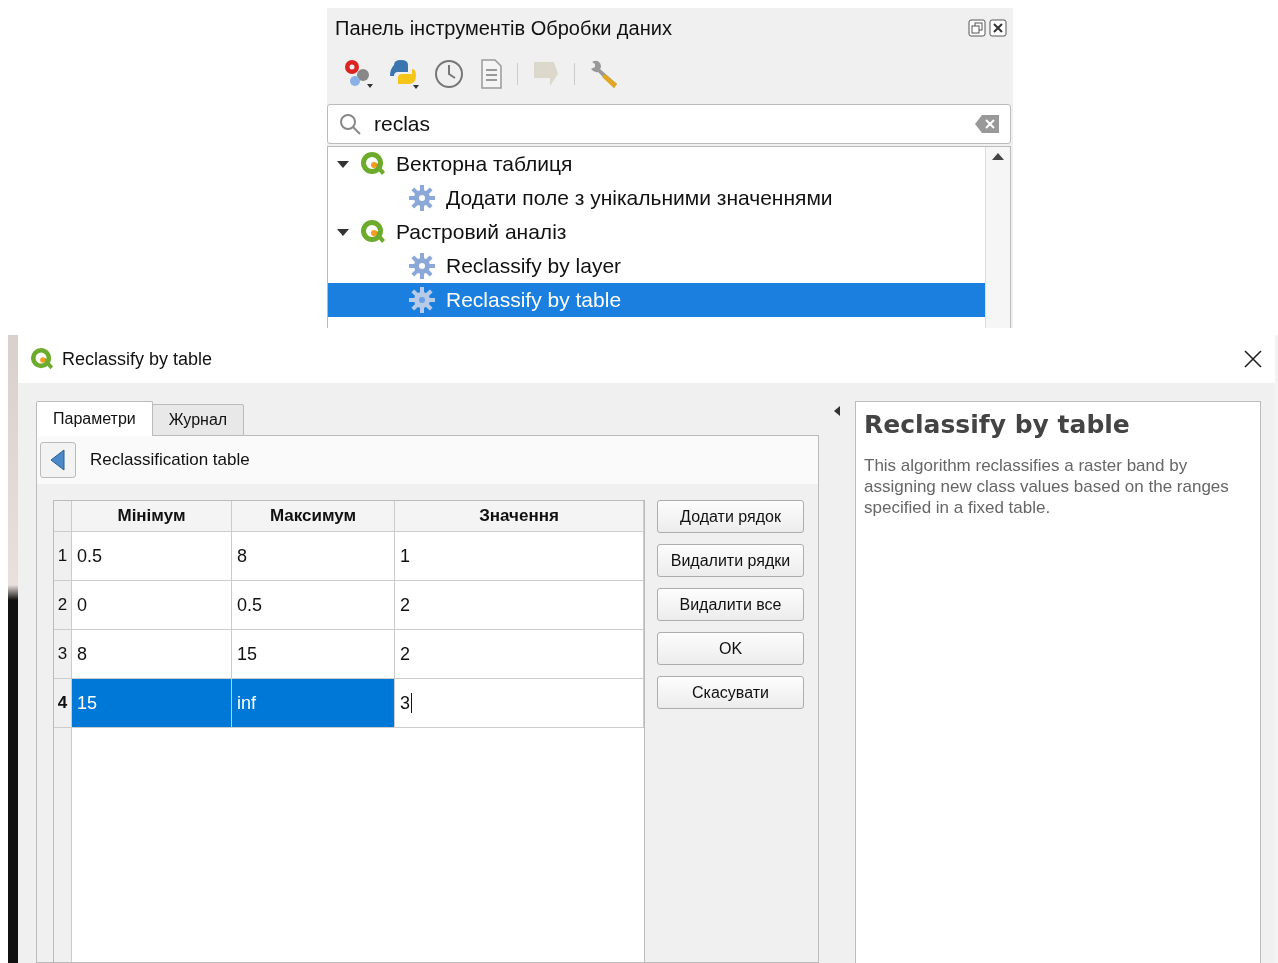 The image size is (1278, 963). I want to click on tab: Журнал, so click(198, 420).